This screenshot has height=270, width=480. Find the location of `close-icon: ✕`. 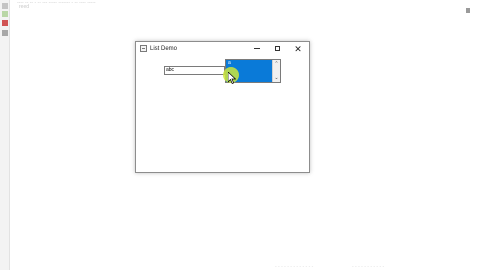

close-icon: ✕ is located at coordinates (298, 49).